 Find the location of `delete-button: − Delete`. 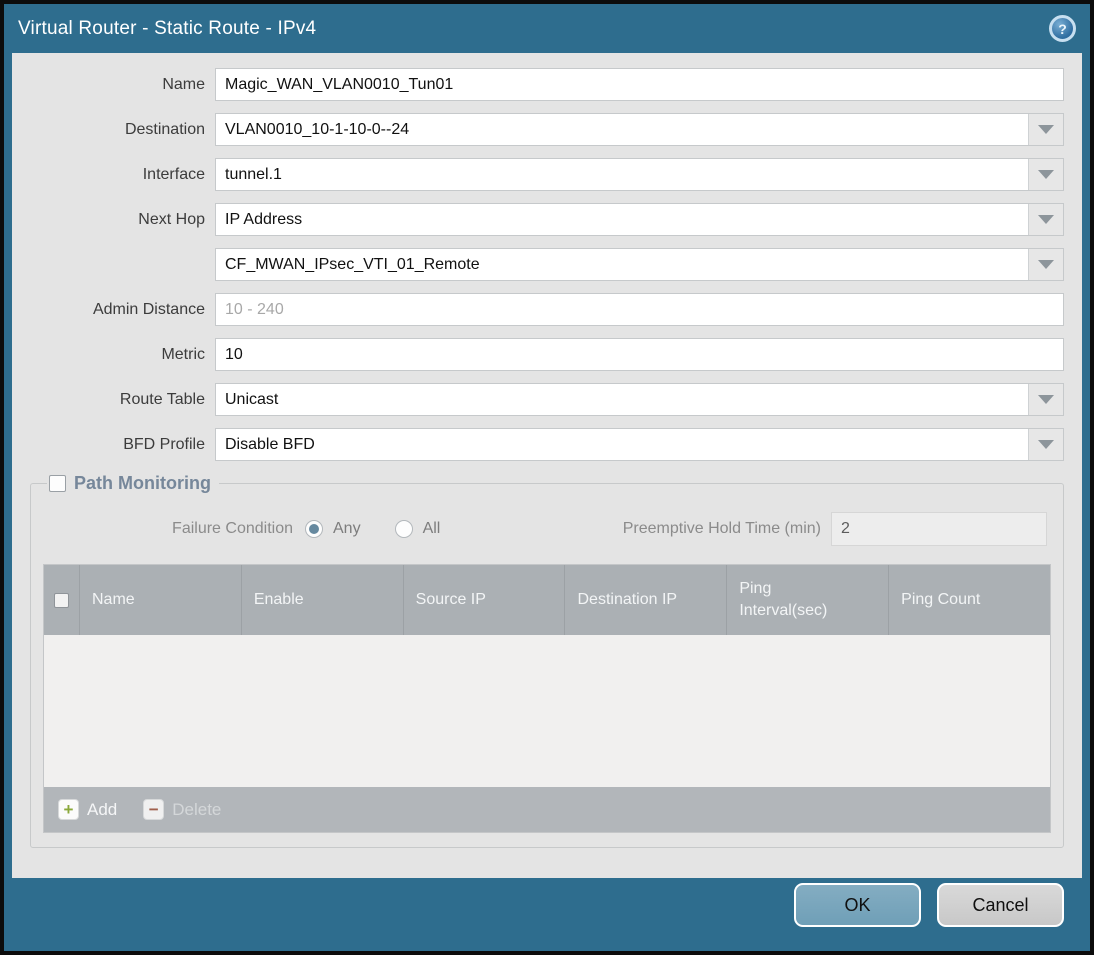

delete-button: − Delete is located at coordinates (182, 809).